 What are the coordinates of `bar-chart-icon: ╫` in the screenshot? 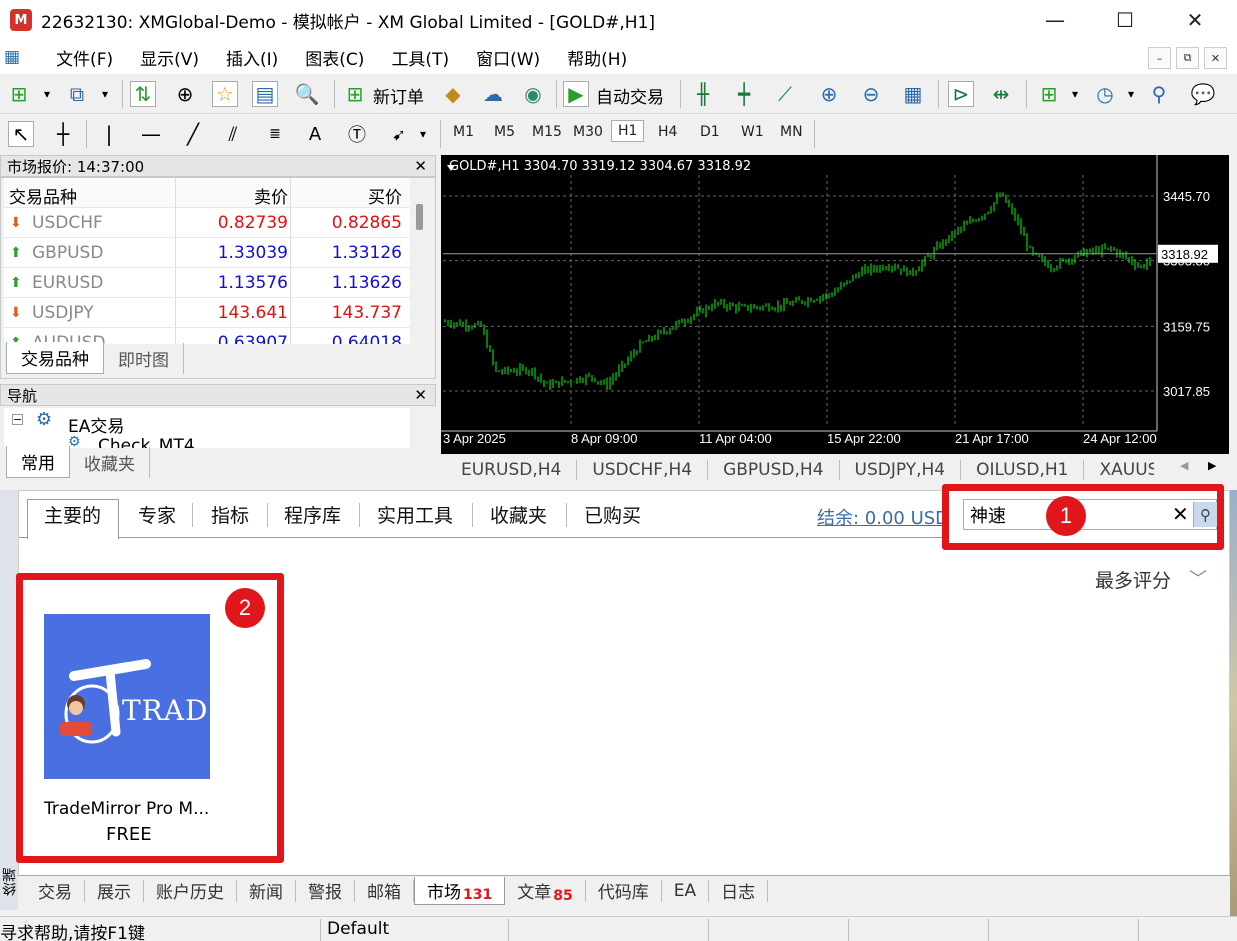 It's located at (703, 94).